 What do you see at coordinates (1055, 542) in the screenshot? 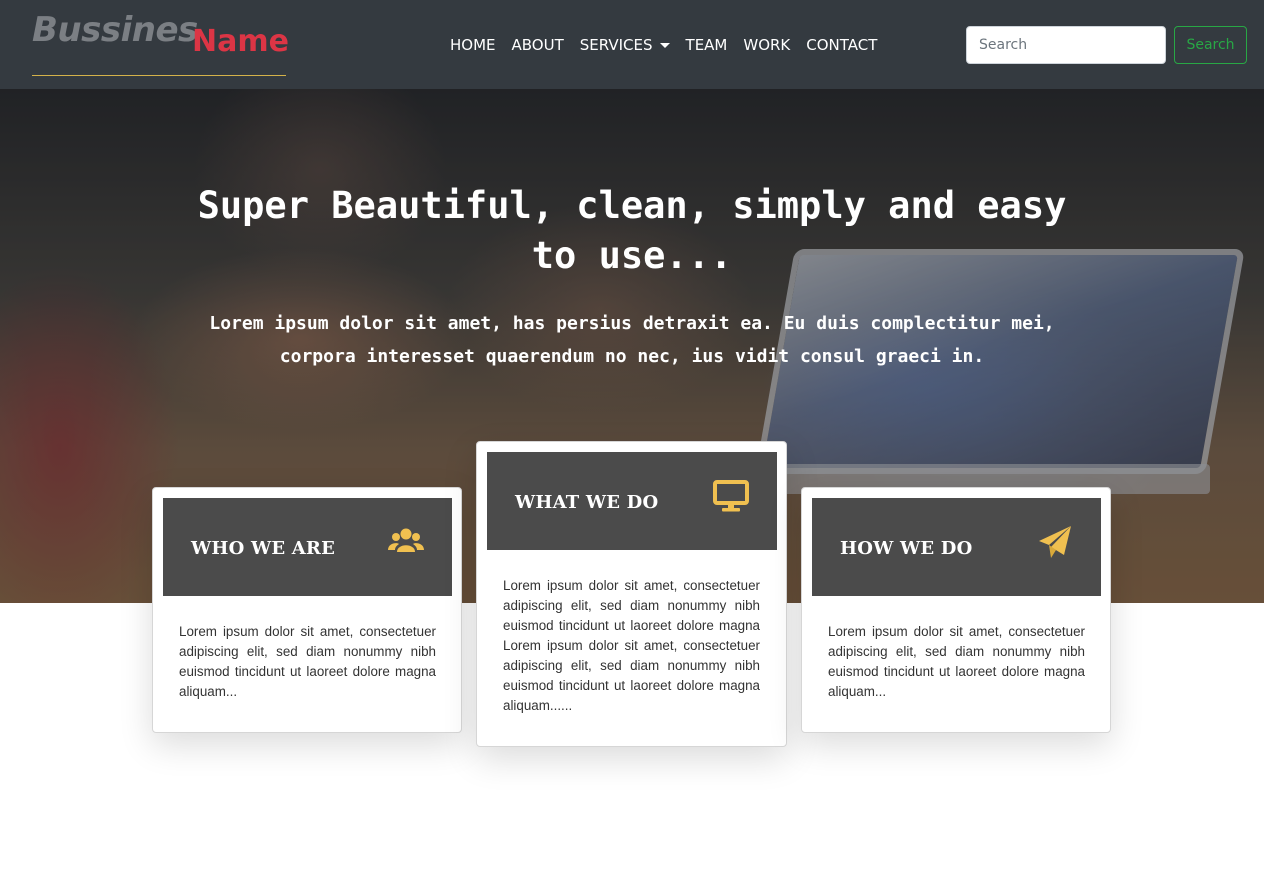
I see `paper-plane-icon` at bounding box center [1055, 542].